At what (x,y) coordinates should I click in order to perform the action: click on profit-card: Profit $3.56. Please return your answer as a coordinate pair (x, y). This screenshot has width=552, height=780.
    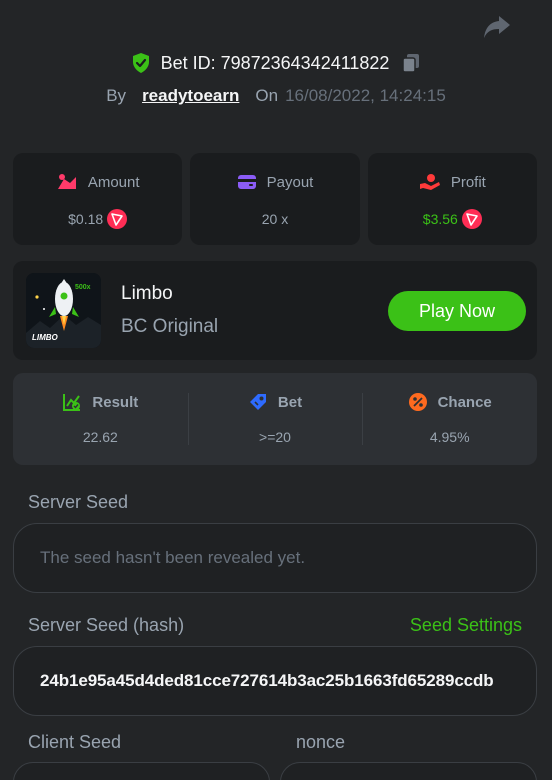
    Looking at the image, I should click on (452, 199).